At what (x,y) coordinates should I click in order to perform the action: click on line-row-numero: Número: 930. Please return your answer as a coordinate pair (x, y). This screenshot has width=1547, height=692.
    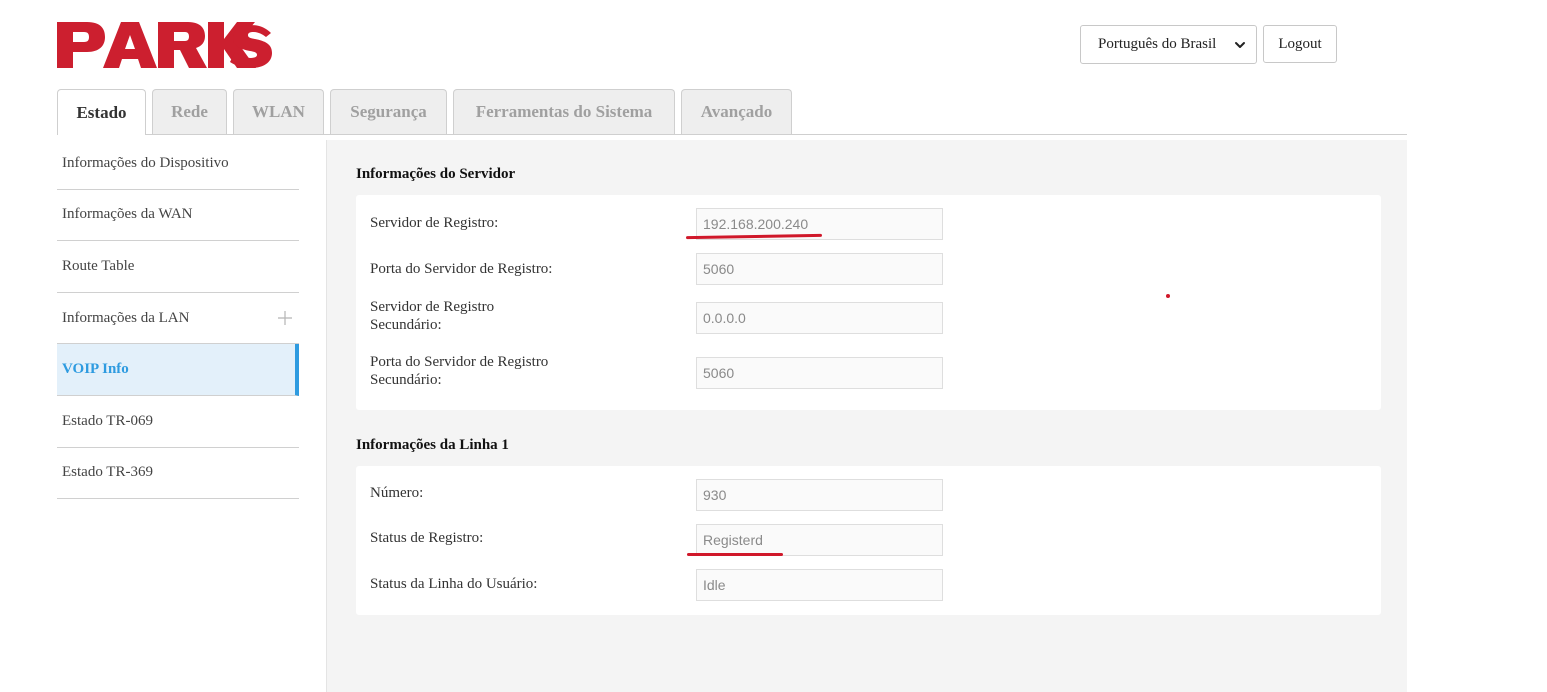
    Looking at the image, I should click on (868, 495).